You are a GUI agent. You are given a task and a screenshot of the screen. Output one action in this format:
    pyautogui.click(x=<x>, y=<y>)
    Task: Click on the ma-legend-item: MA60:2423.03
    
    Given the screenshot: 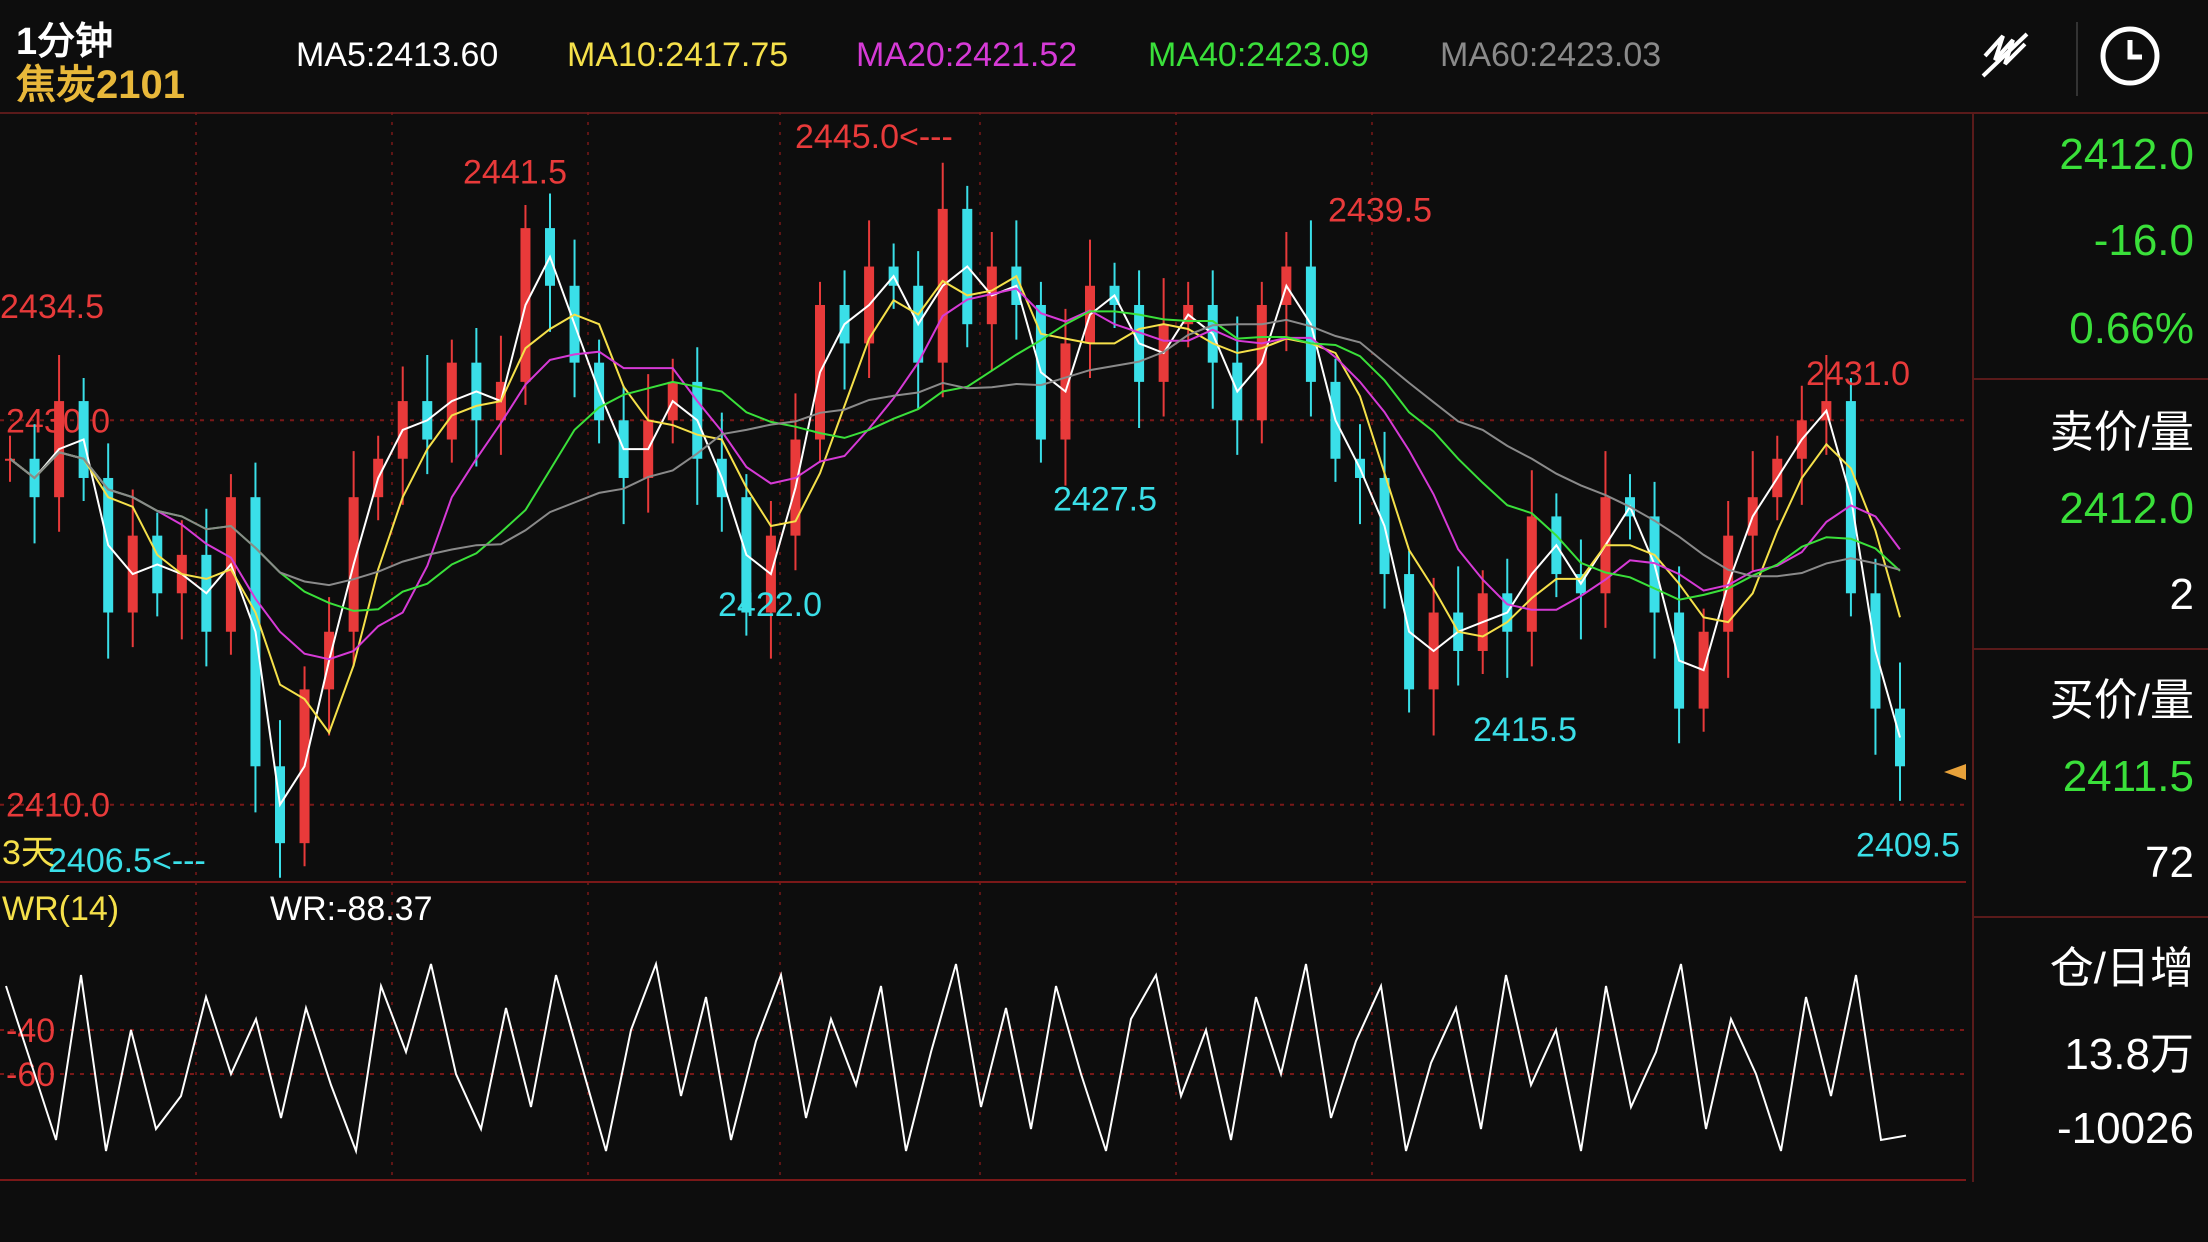 What is the action you would take?
    pyautogui.click(x=1551, y=55)
    